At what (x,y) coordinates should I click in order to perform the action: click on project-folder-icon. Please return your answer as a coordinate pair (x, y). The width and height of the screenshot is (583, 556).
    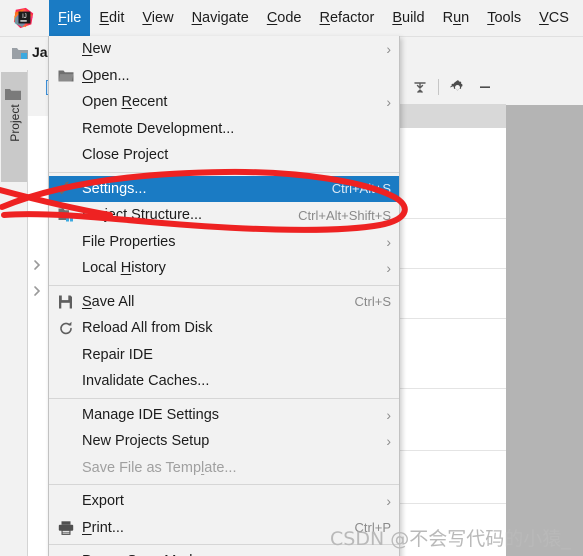
    Looking at the image, I should click on (20, 53).